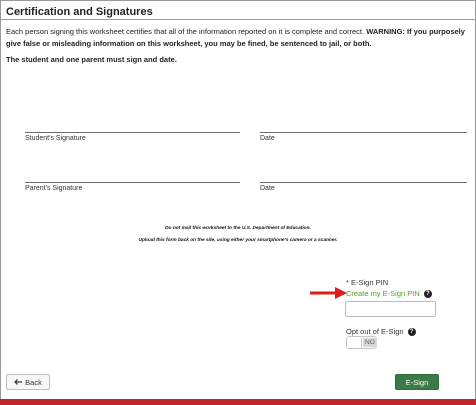 Image resolution: width=476 pixels, height=405 pixels. I want to click on red-arrow-icon, so click(328, 293).